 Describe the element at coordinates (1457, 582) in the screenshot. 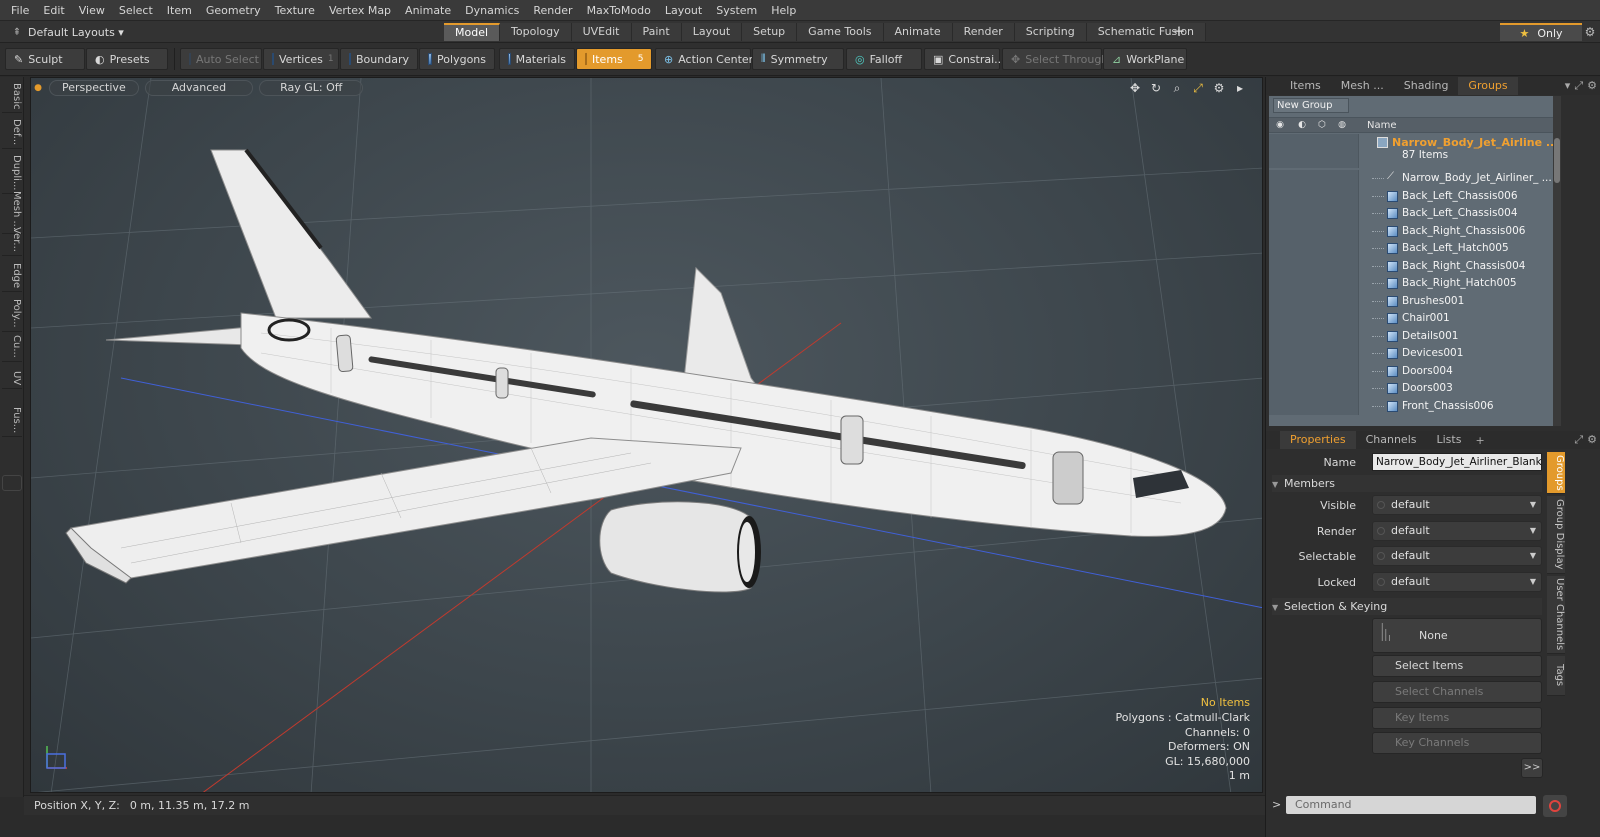

I see `locked-select: default ▼` at that location.